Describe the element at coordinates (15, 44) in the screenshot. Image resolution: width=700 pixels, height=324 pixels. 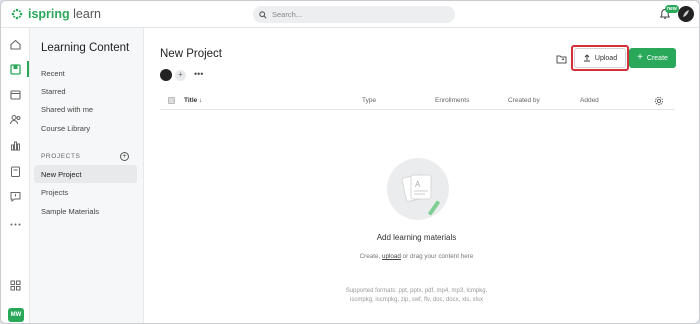
I see `home-icon` at that location.